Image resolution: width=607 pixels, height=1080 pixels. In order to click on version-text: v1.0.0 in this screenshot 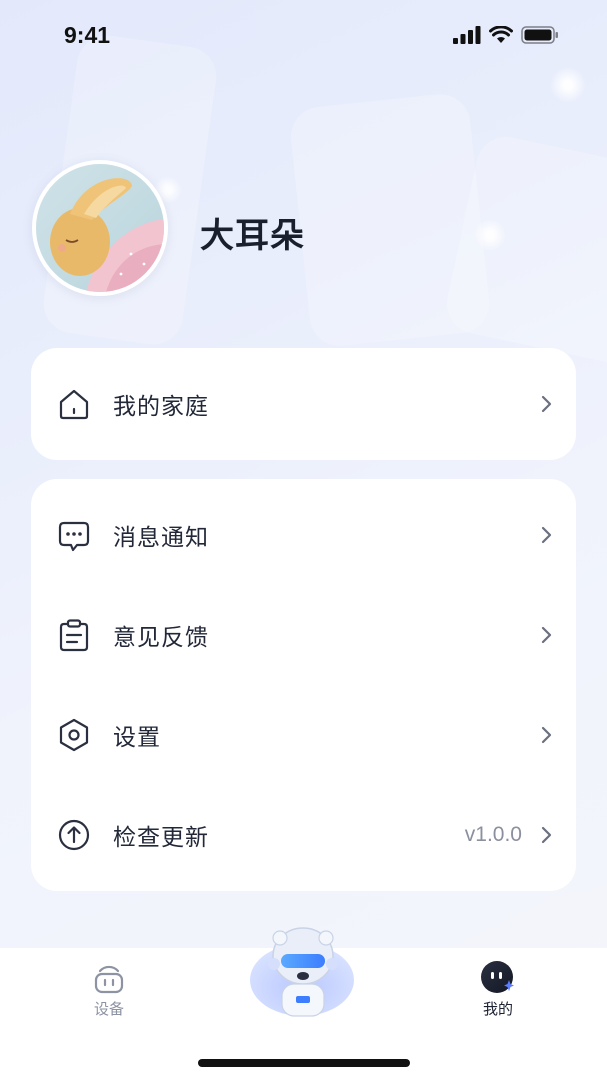, I will do `click(493, 834)`.